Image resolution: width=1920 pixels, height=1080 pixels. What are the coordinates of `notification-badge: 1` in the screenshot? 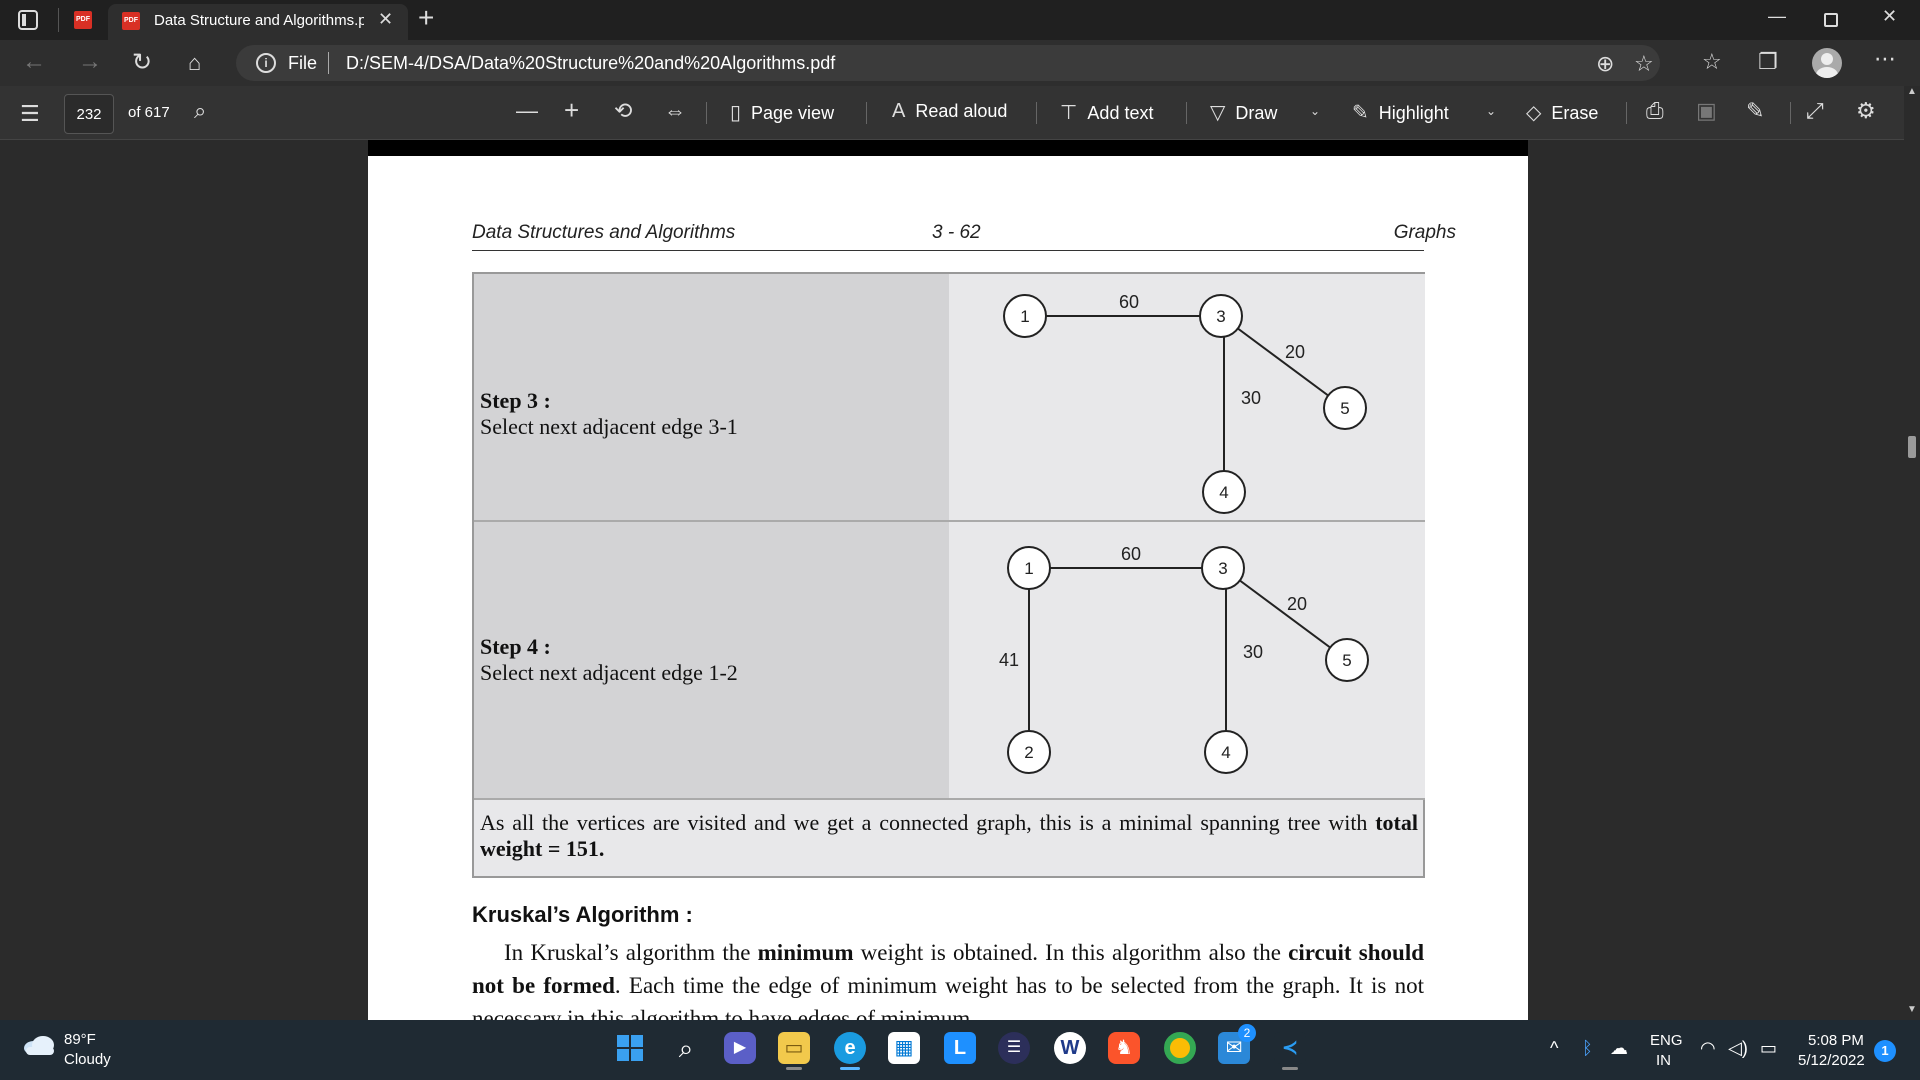 It's located at (1885, 1051).